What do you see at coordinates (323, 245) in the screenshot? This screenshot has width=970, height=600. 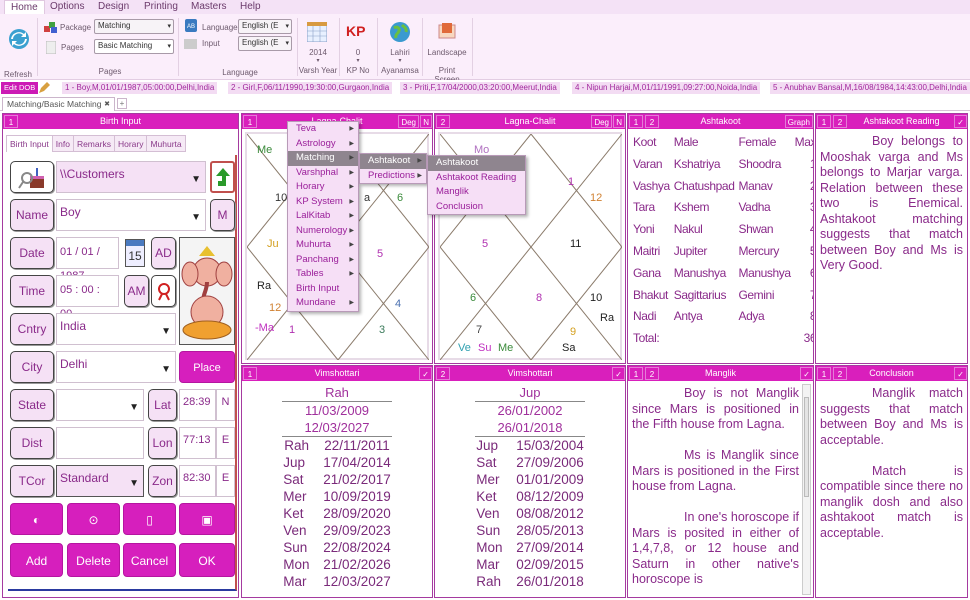 I see `menu-item-muhurta: Muhurta ▶` at bounding box center [323, 245].